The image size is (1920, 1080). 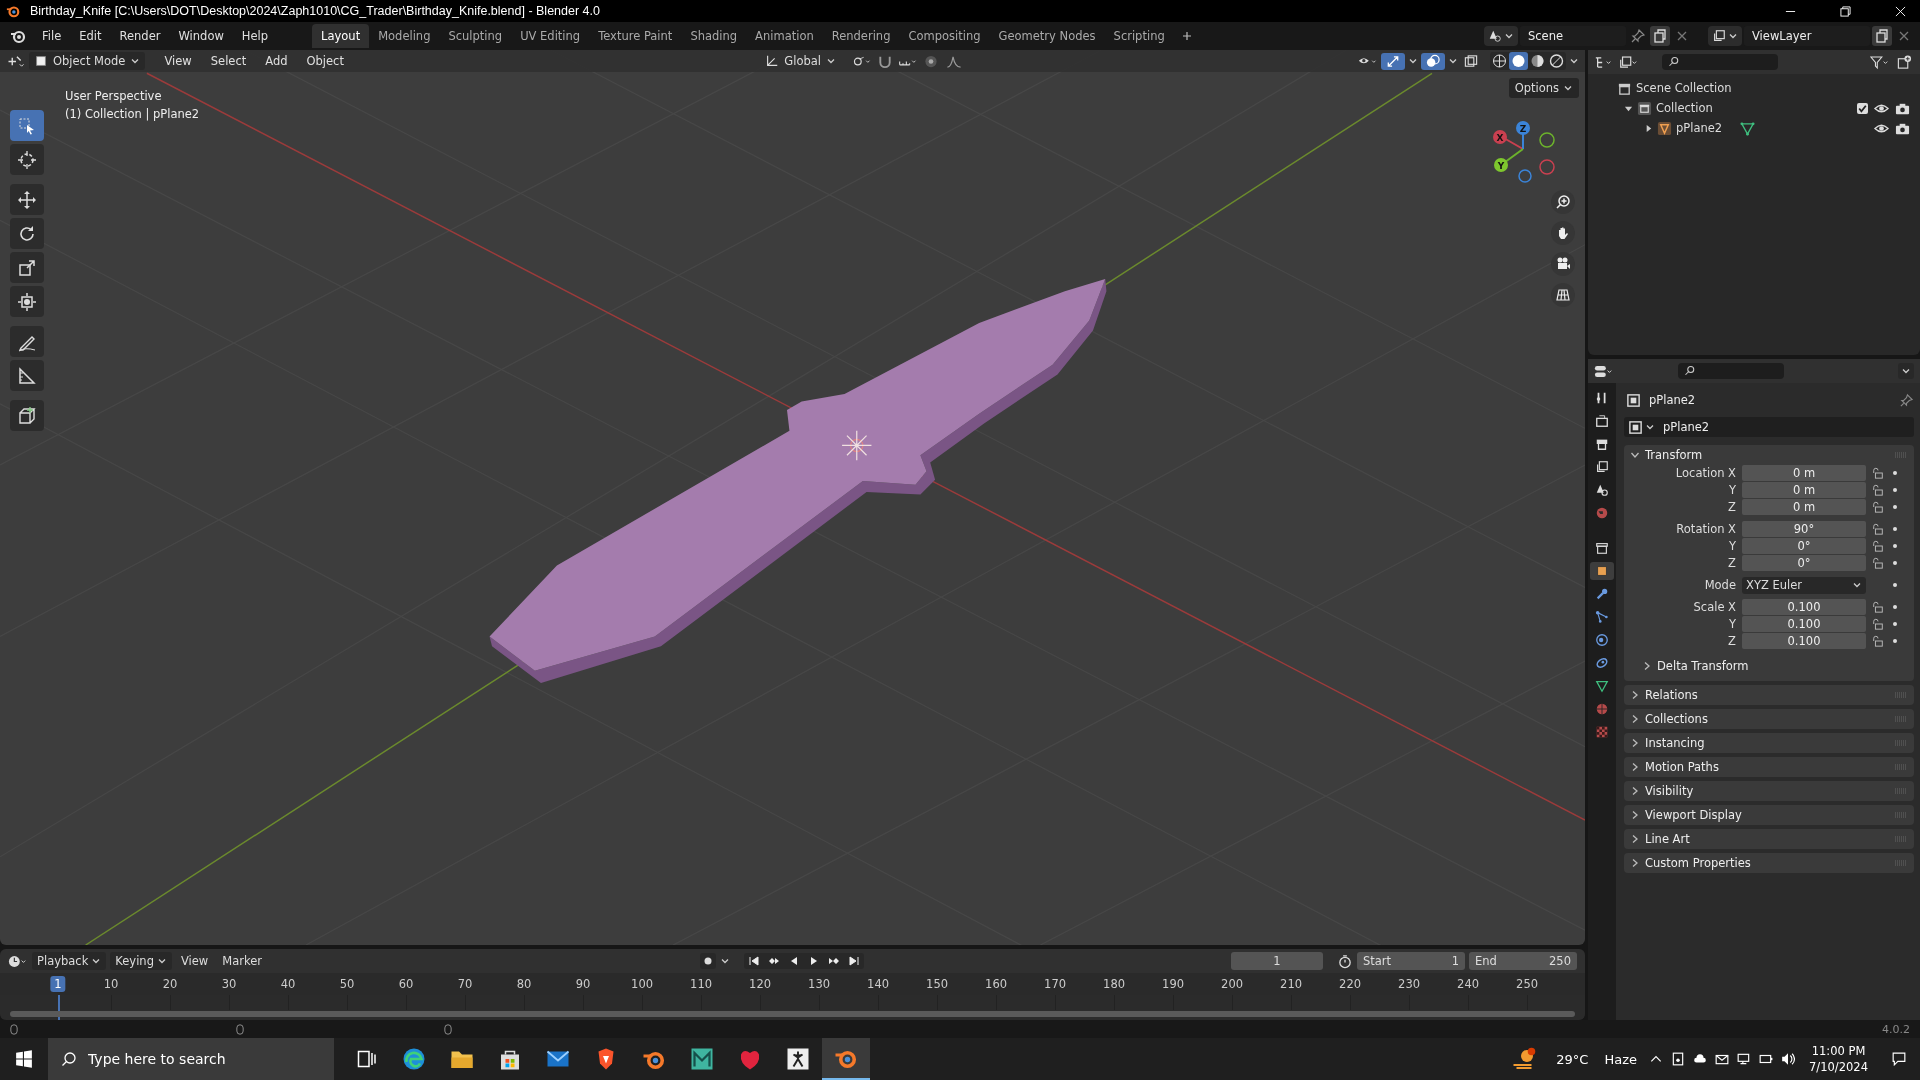 What do you see at coordinates (1660, 839) in the screenshot?
I see `panel-header: Line Art` at bounding box center [1660, 839].